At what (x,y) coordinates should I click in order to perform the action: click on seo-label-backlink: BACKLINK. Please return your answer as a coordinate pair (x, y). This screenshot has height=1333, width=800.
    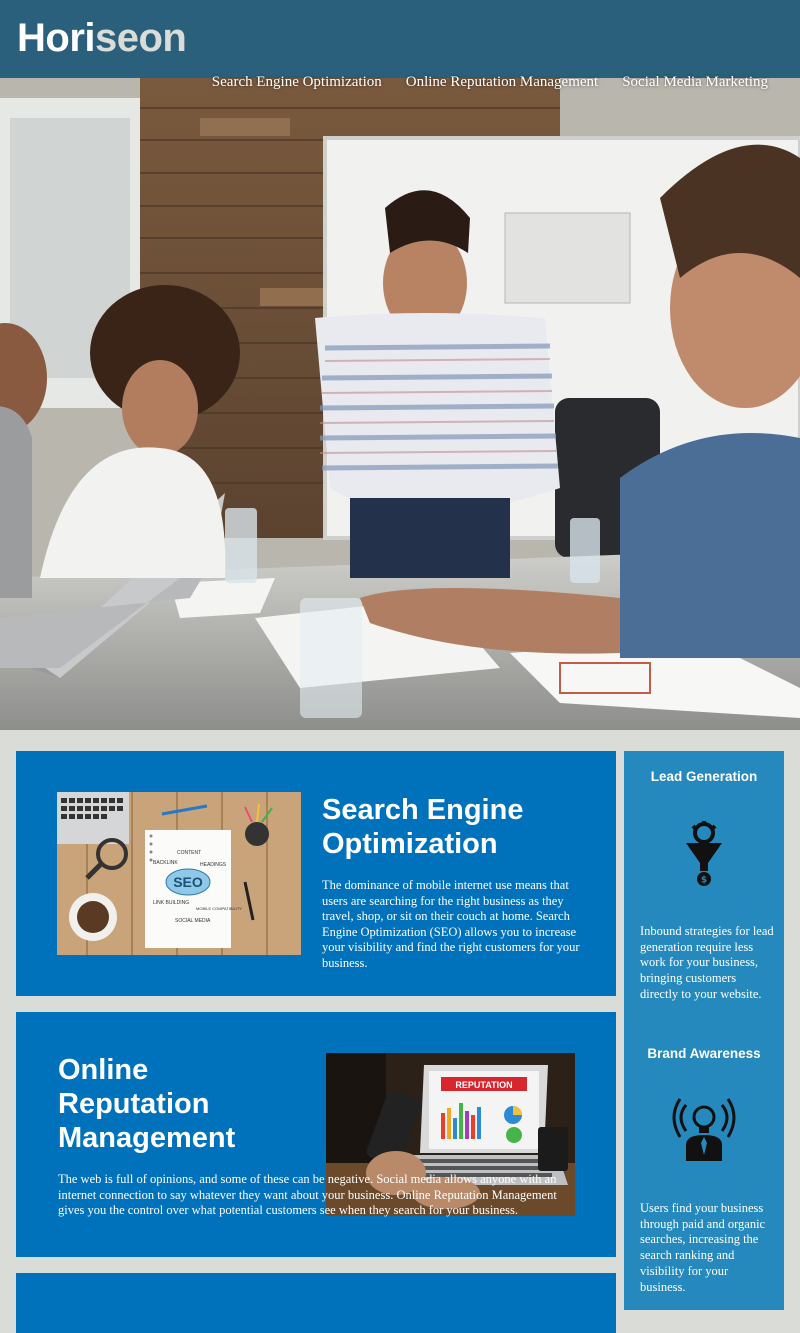
    Looking at the image, I should click on (165, 863).